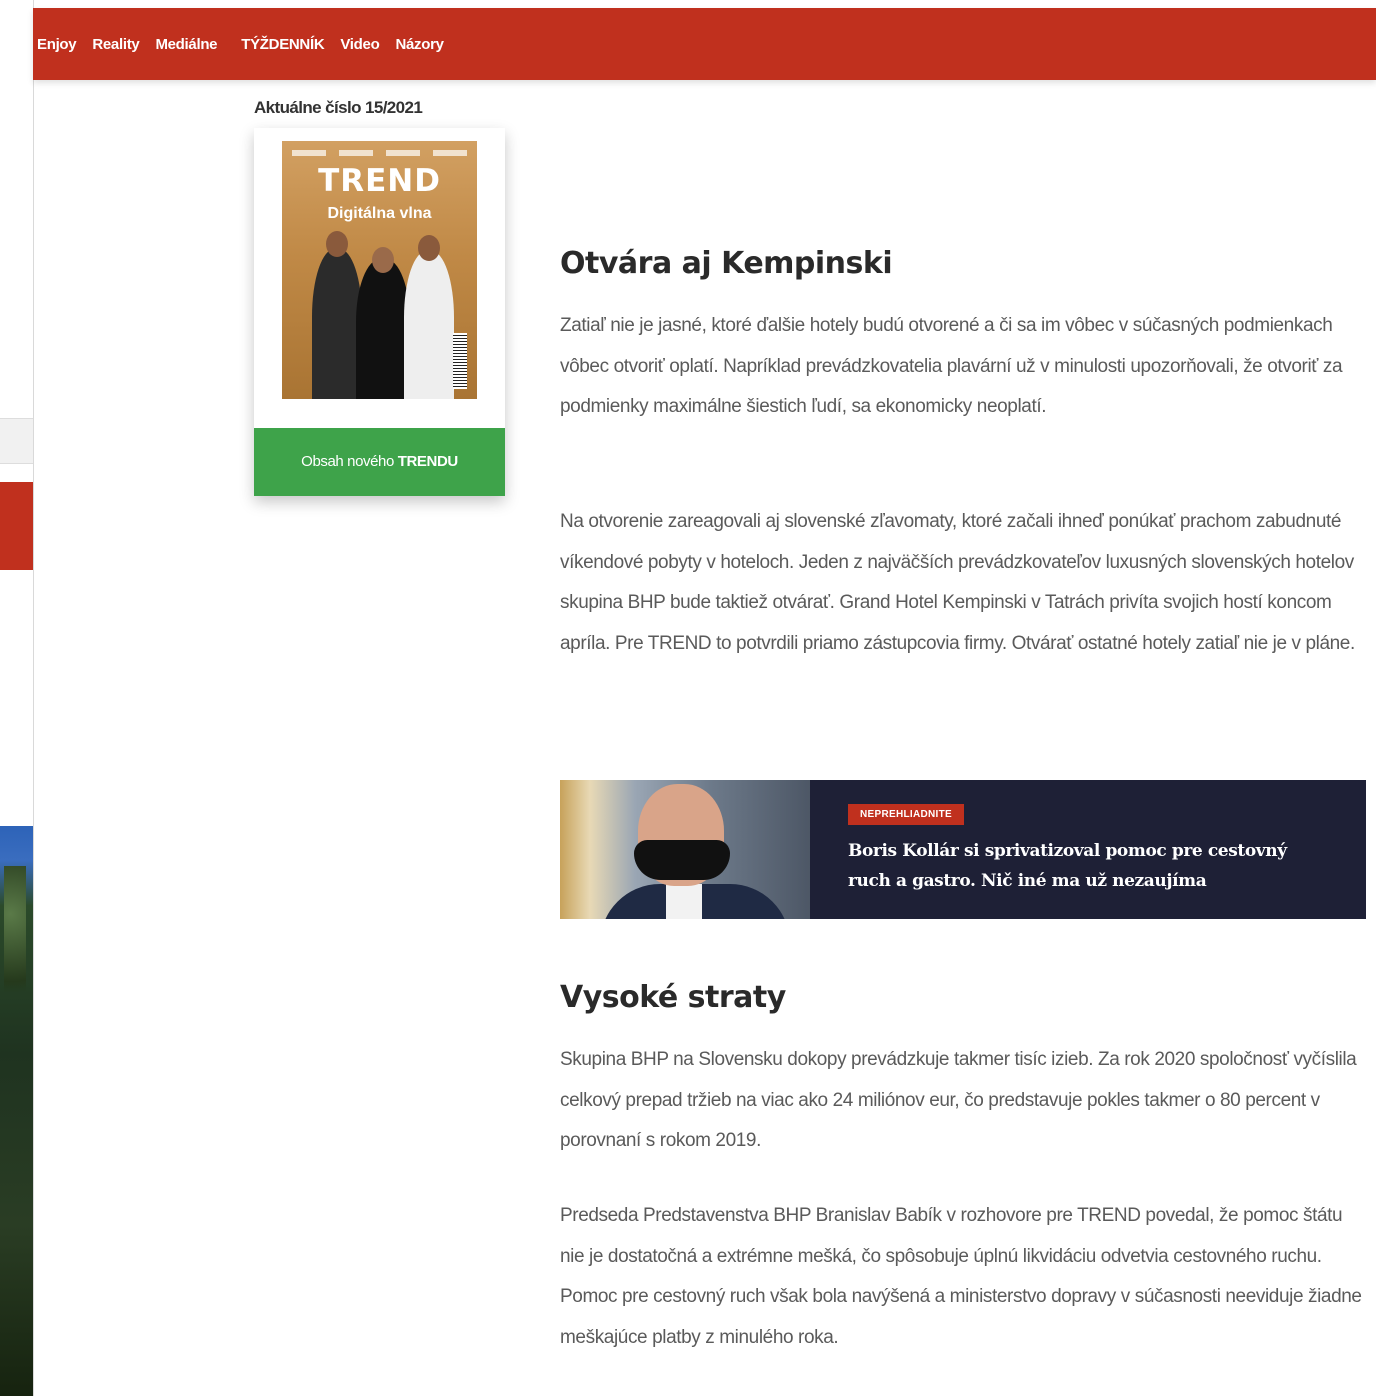 The height and width of the screenshot is (1396, 1376). I want to click on photo-fragment, so click(16, 1111).